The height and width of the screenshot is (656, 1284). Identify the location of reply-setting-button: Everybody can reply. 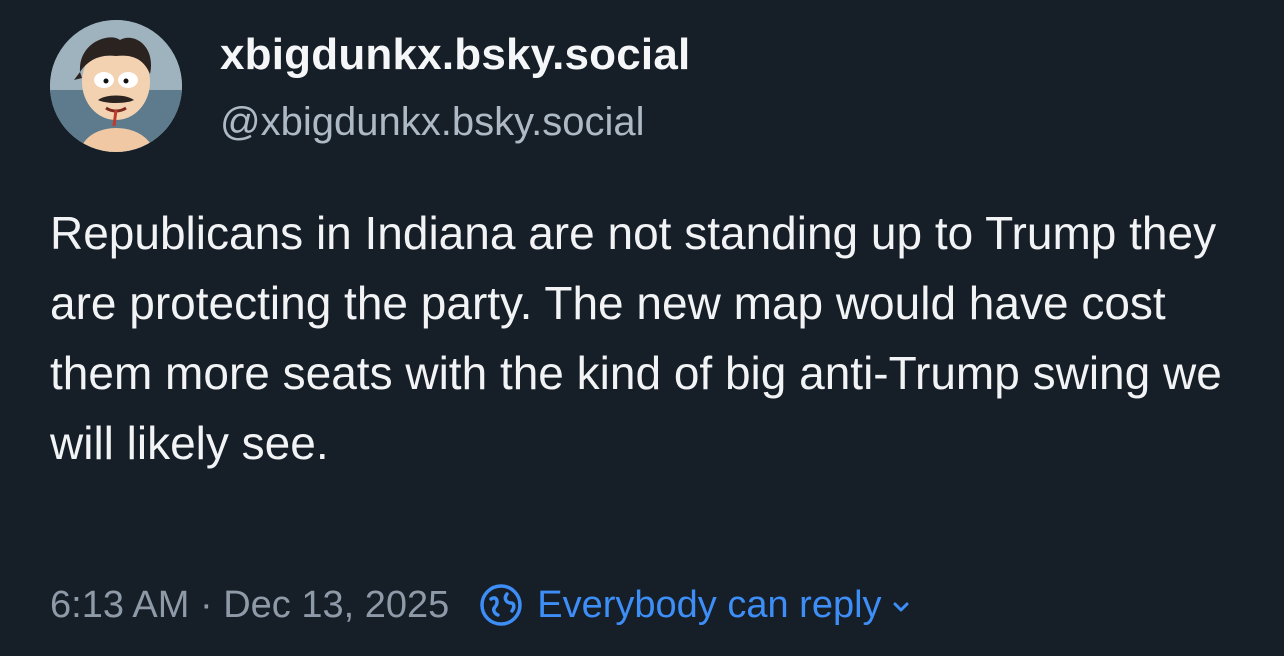
(694, 605).